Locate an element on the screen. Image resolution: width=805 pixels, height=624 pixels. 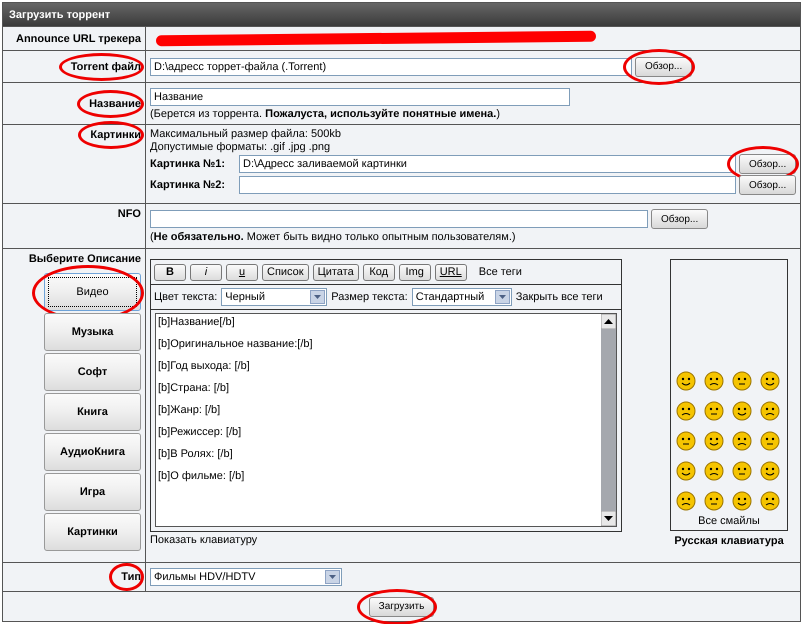
size-label: Размер текста: is located at coordinates (369, 297).